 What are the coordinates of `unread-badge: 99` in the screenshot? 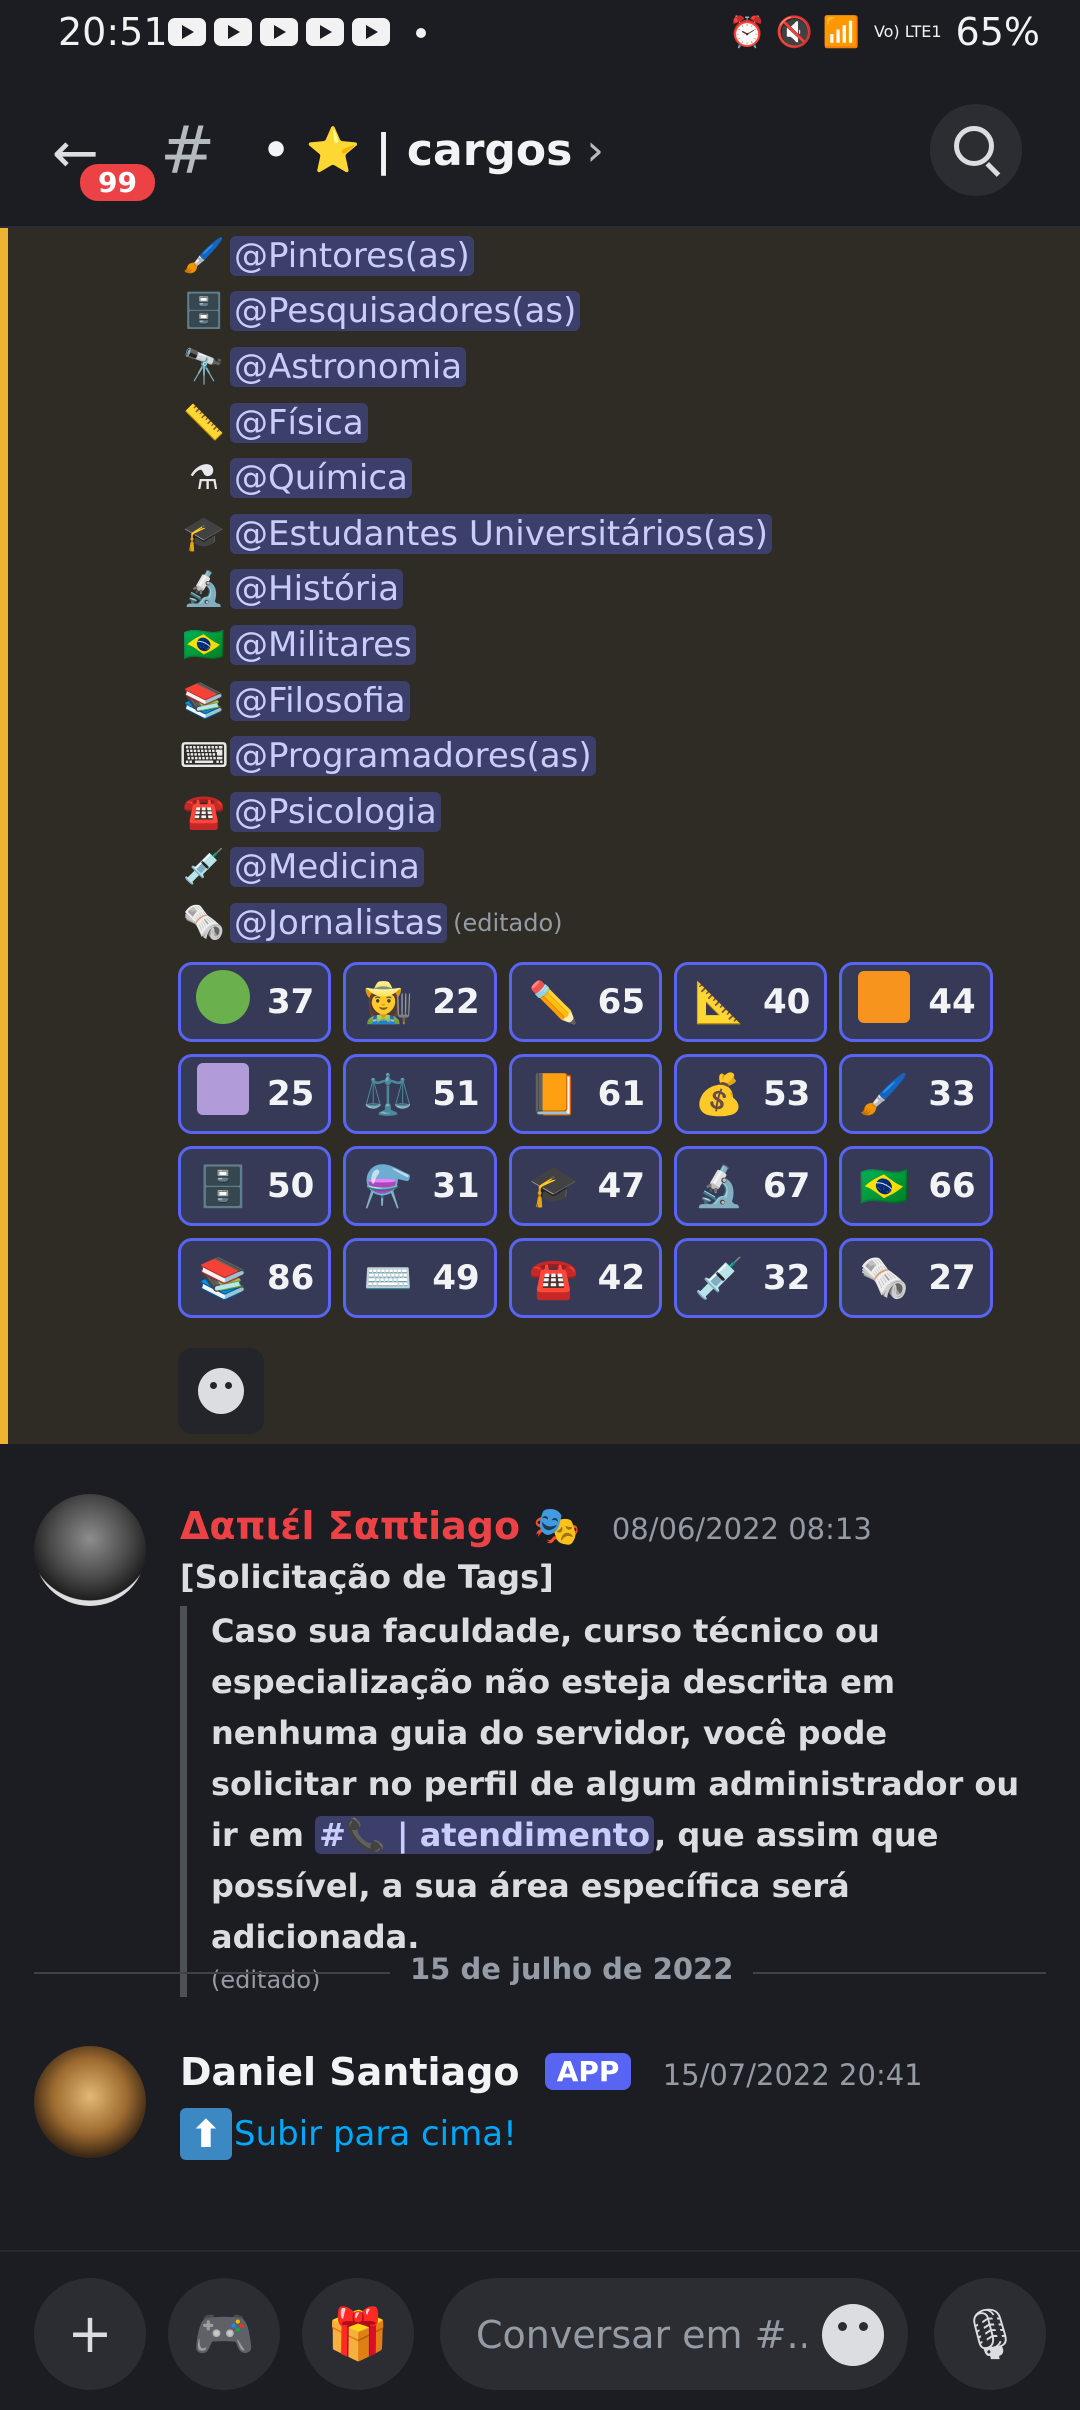 It's located at (117, 182).